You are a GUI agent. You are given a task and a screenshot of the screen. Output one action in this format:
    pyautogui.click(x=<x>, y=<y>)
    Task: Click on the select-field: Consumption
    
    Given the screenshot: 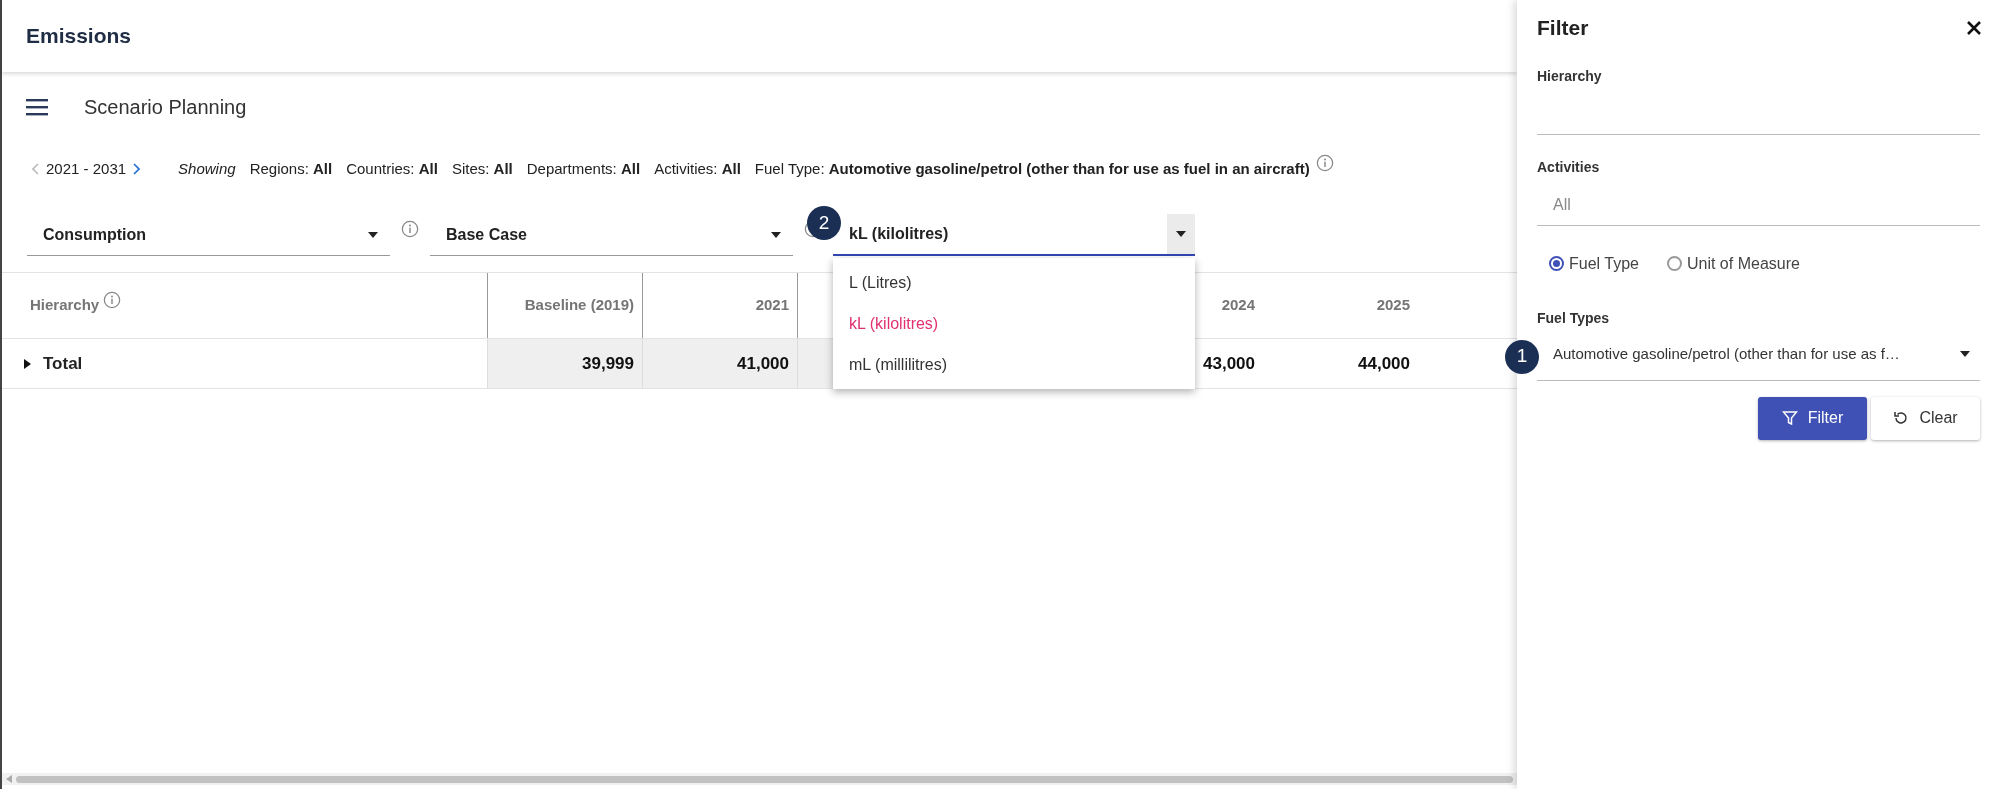 What is the action you would take?
    pyautogui.click(x=208, y=235)
    